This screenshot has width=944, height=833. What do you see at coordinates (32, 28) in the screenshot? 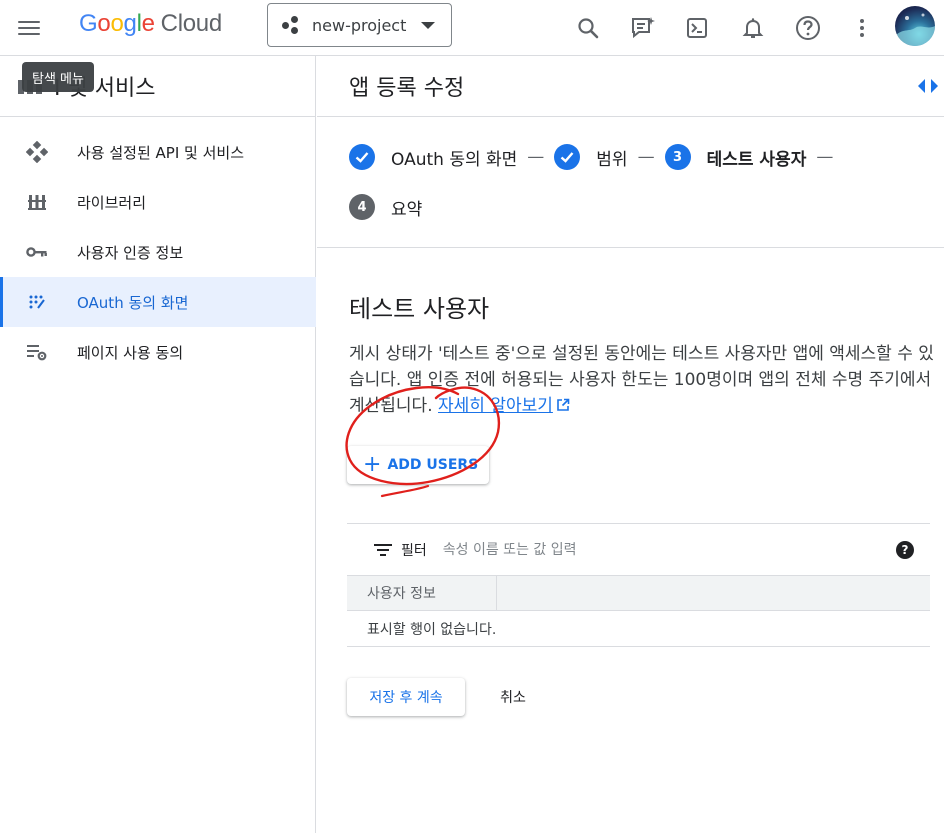
I see `hamburger-menu-icon` at bounding box center [32, 28].